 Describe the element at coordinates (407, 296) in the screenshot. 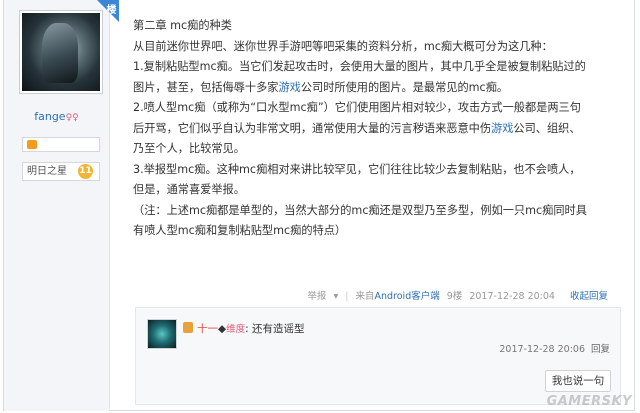

I see `client-link: Android客户端` at that location.